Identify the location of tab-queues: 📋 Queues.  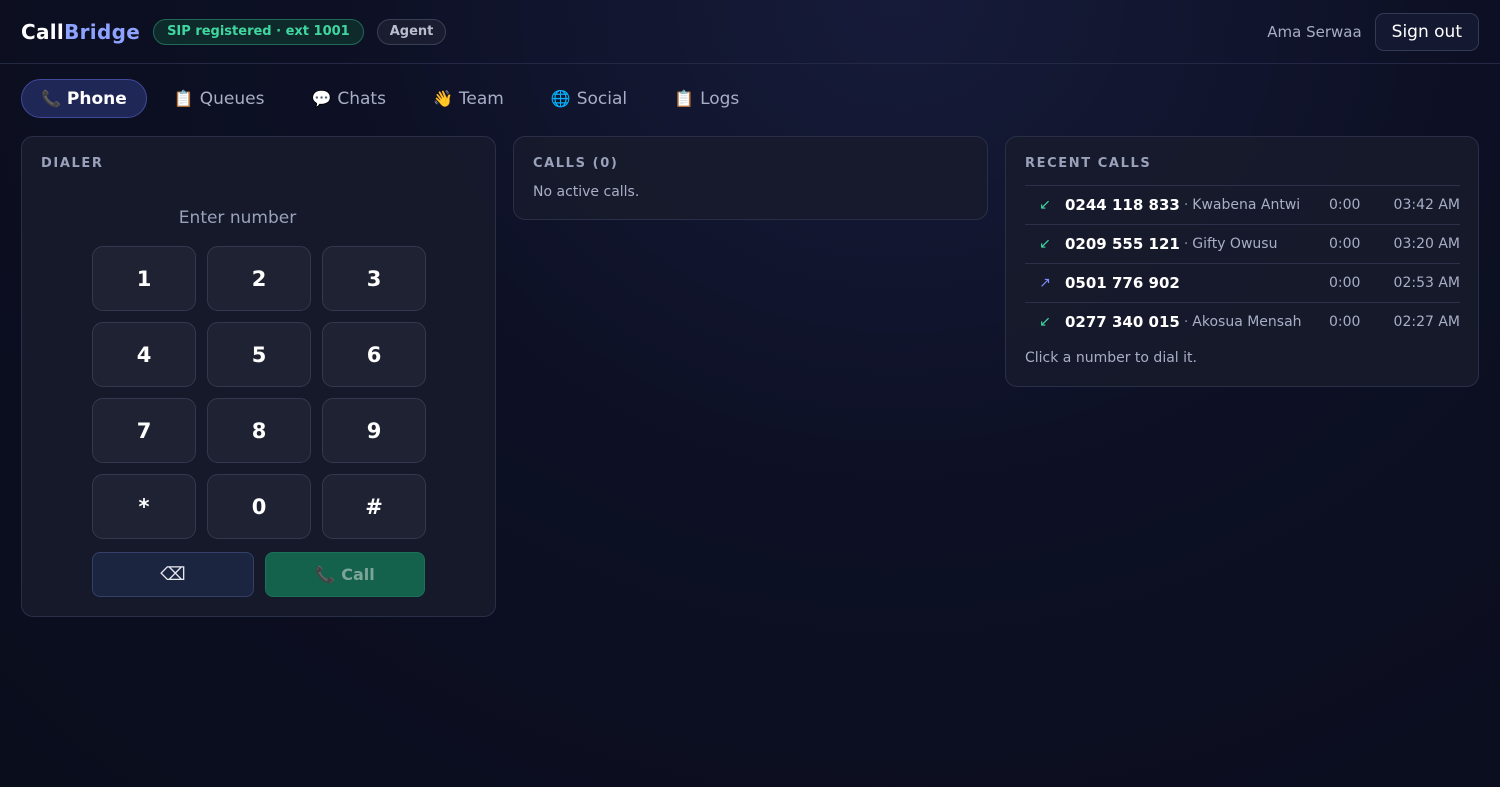
(219, 98).